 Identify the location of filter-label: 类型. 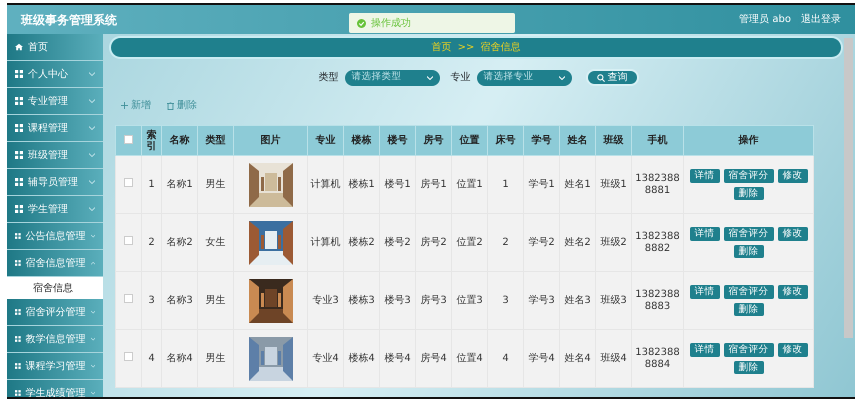
(328, 77).